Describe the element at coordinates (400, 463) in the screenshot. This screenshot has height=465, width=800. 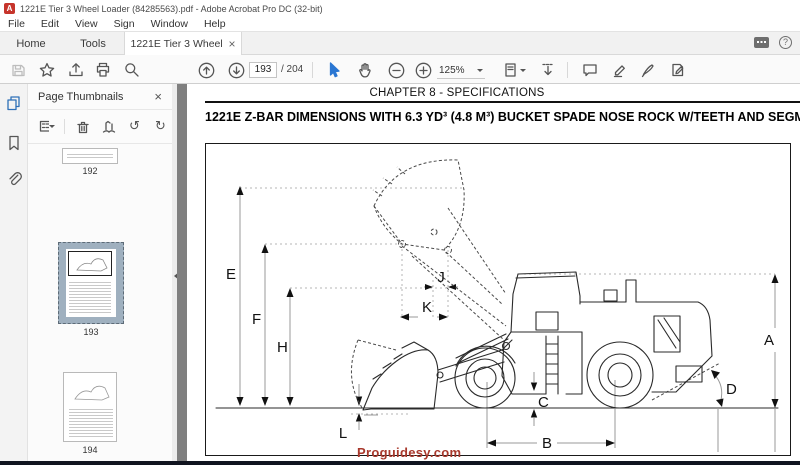
I see `window-bottom-edge` at that location.